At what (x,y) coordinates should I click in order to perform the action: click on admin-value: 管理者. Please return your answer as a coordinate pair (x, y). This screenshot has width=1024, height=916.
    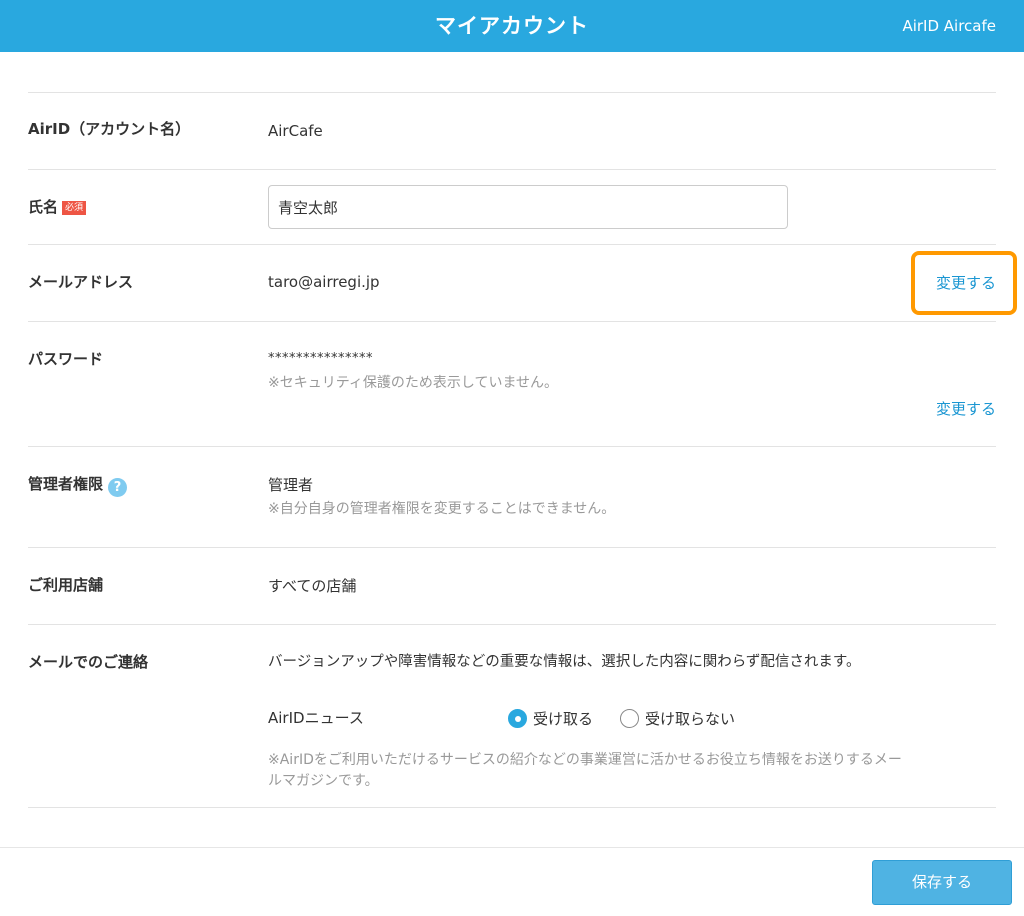
    Looking at the image, I should click on (291, 485).